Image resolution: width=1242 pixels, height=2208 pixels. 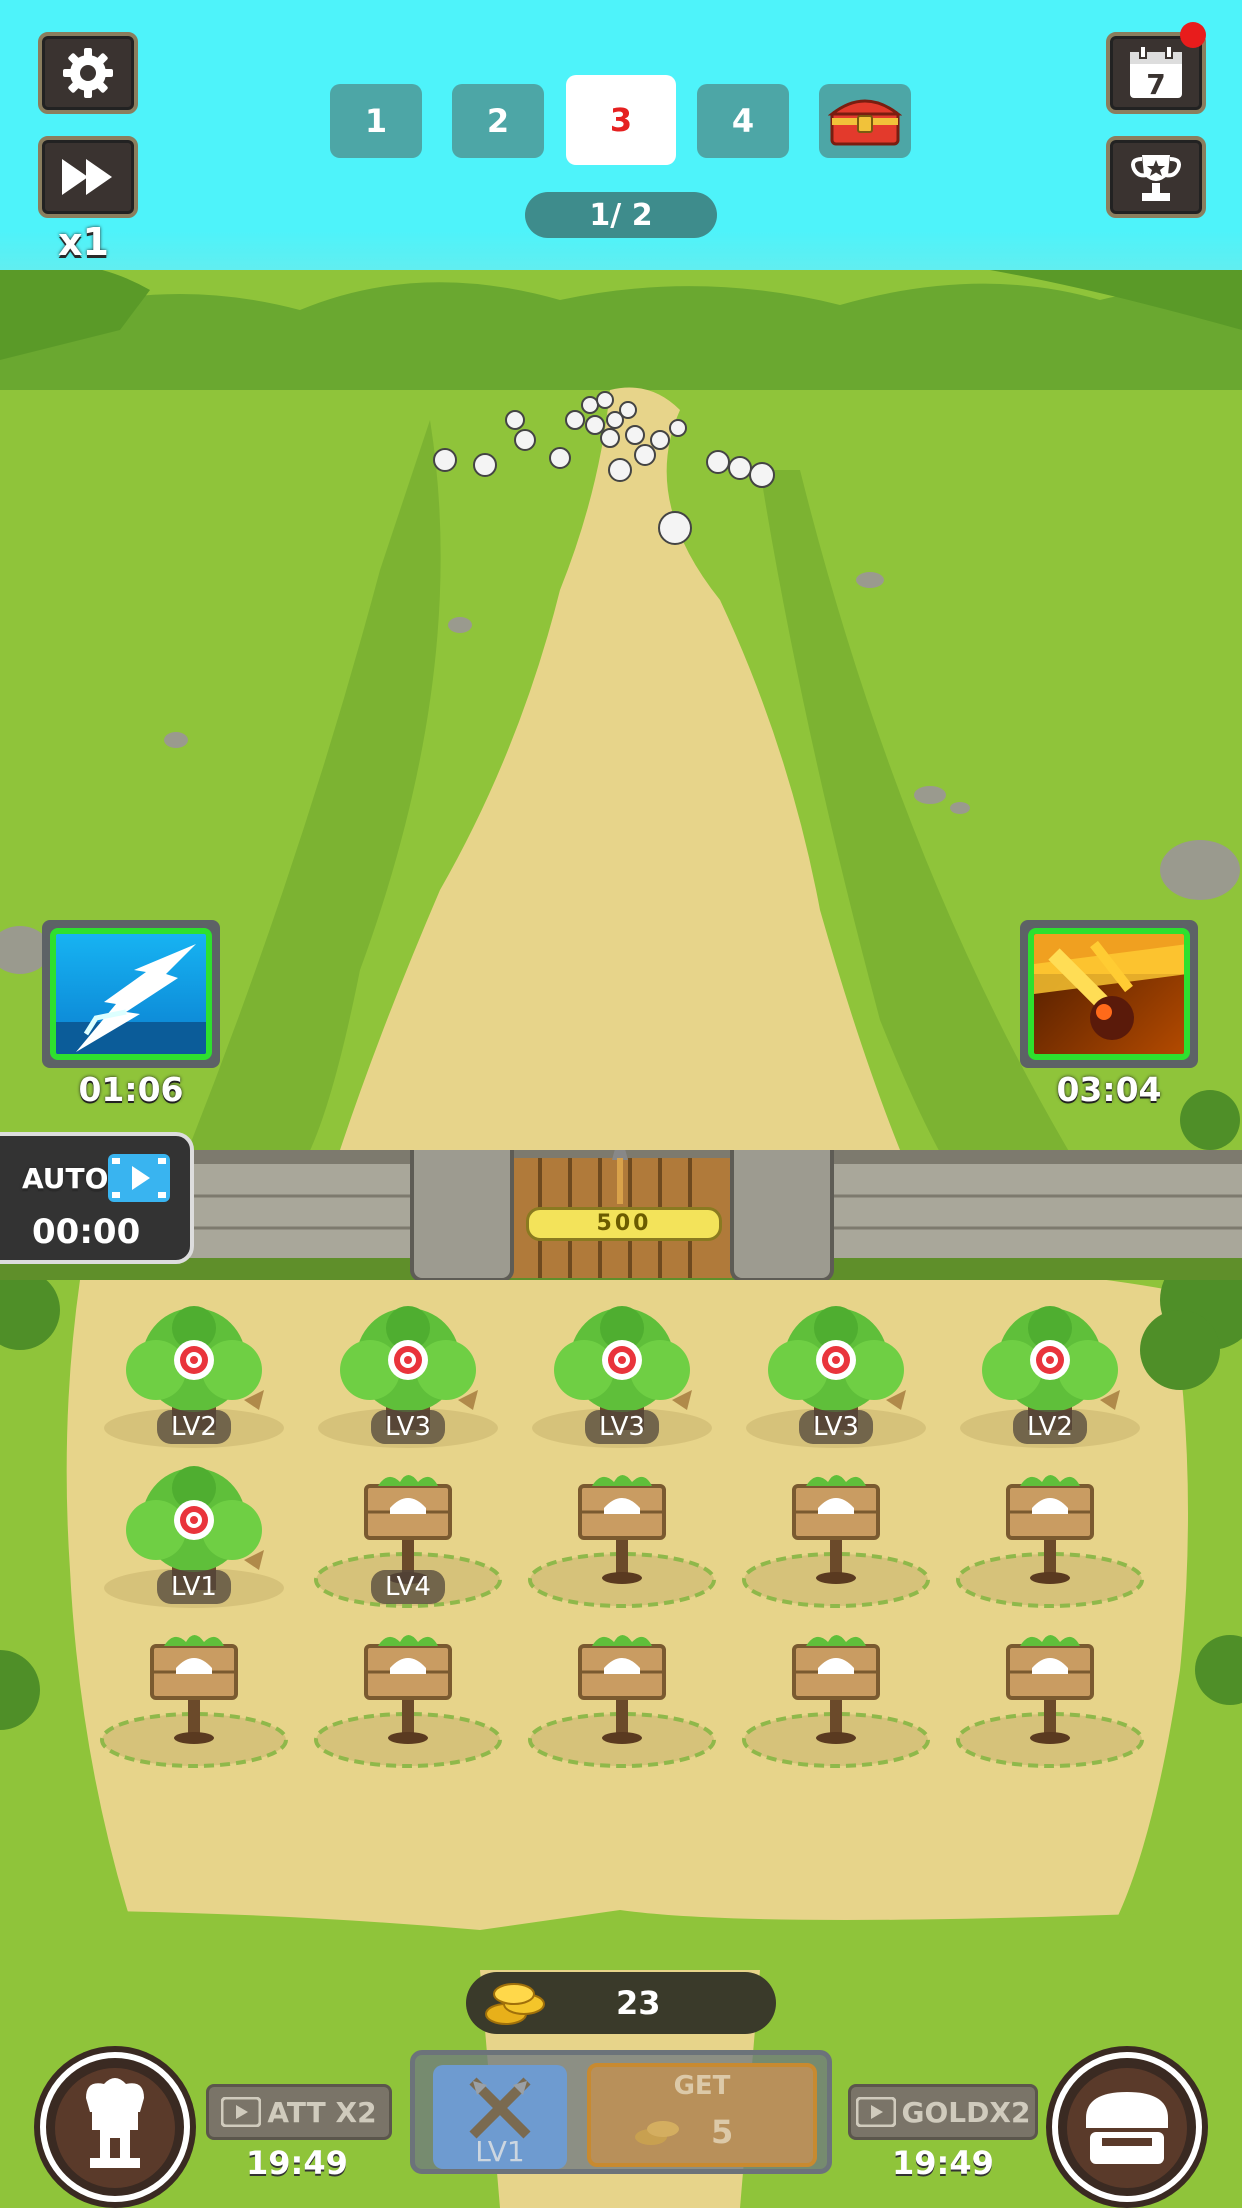 I want to click on shop-icon, so click(x=1127, y=2128).